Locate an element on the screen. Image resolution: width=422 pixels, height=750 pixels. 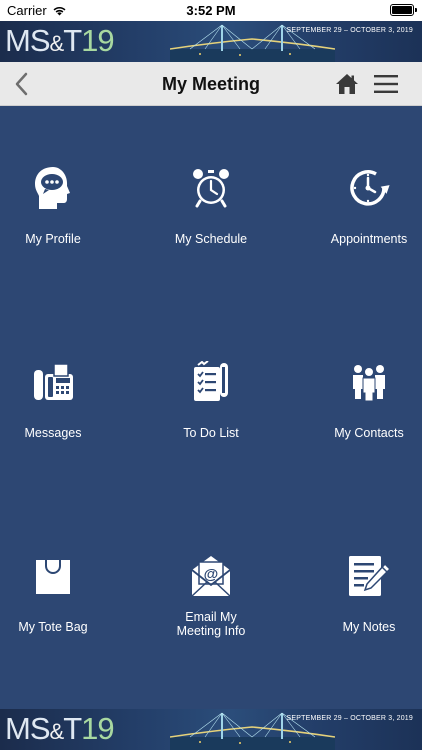
tile-label: Appointments is located at coordinates (369, 239).